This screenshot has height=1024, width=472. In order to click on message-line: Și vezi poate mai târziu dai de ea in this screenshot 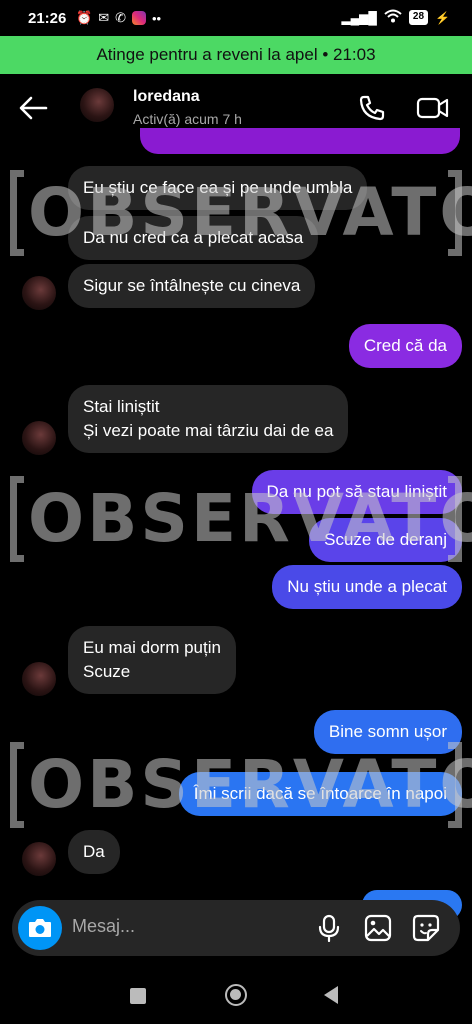, I will do `click(208, 430)`.